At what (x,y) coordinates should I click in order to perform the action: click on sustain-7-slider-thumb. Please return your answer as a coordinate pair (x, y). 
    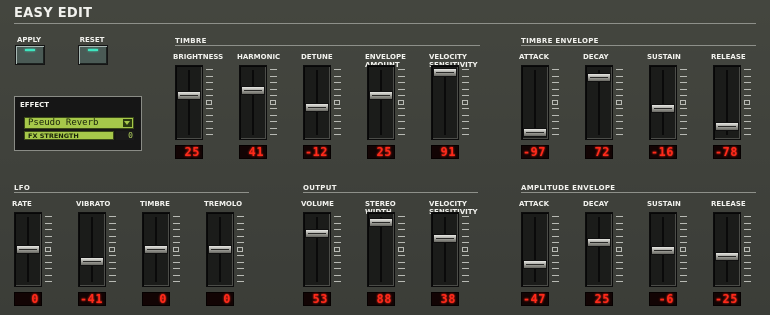
    Looking at the image, I should click on (663, 108).